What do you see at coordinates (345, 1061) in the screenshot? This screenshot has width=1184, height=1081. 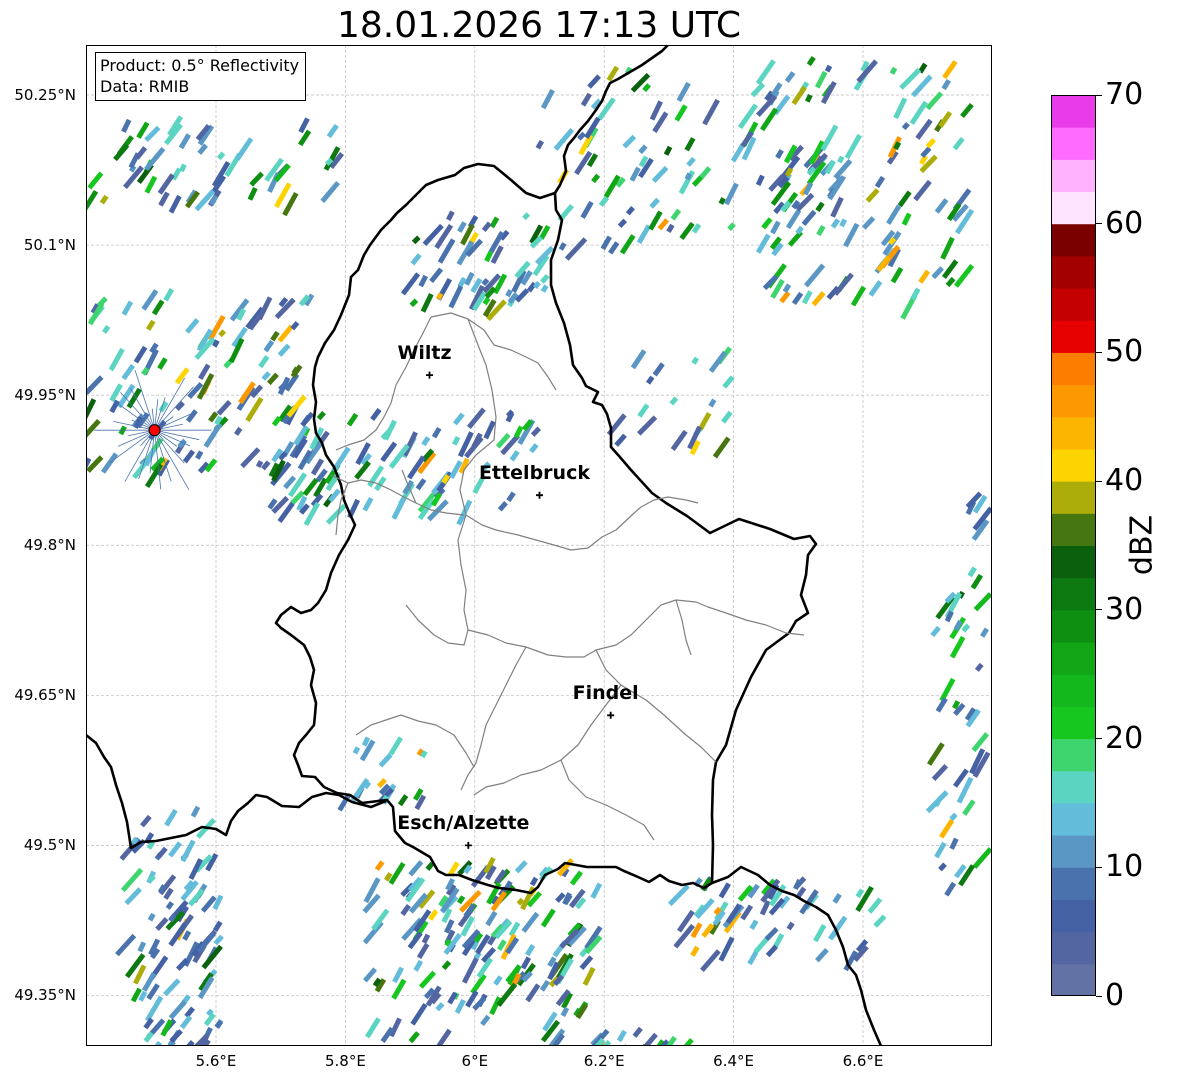 I see `lon-tick-label: 5.8°E` at bounding box center [345, 1061].